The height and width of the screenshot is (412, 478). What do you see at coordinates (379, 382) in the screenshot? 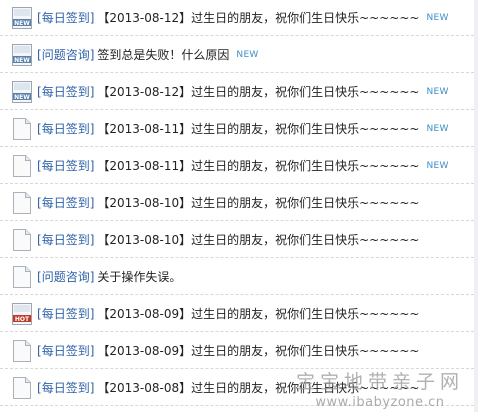
I see `watermark-site-name: 宝宝地带亲子网` at bounding box center [379, 382].